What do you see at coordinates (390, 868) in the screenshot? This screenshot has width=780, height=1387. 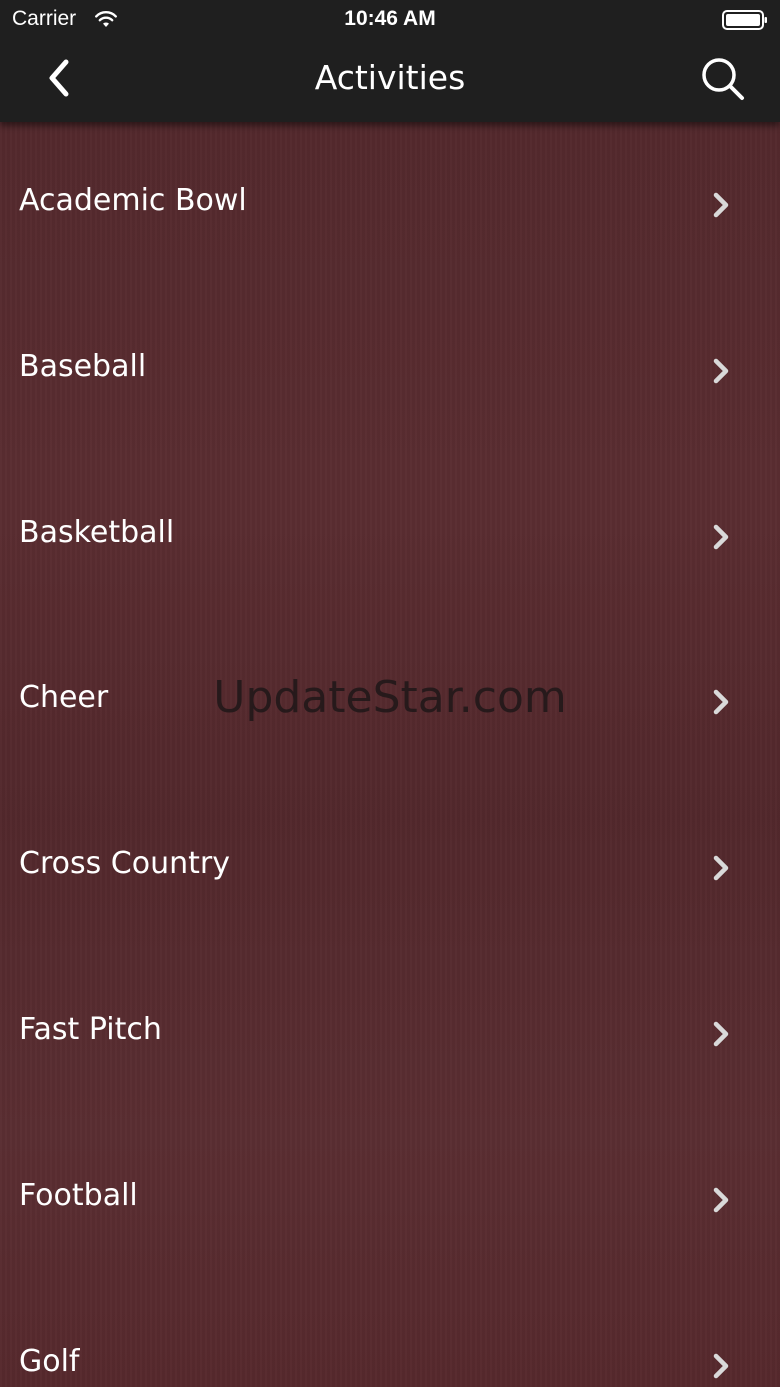 I see `list-item-cross-country: Cross Country` at bounding box center [390, 868].